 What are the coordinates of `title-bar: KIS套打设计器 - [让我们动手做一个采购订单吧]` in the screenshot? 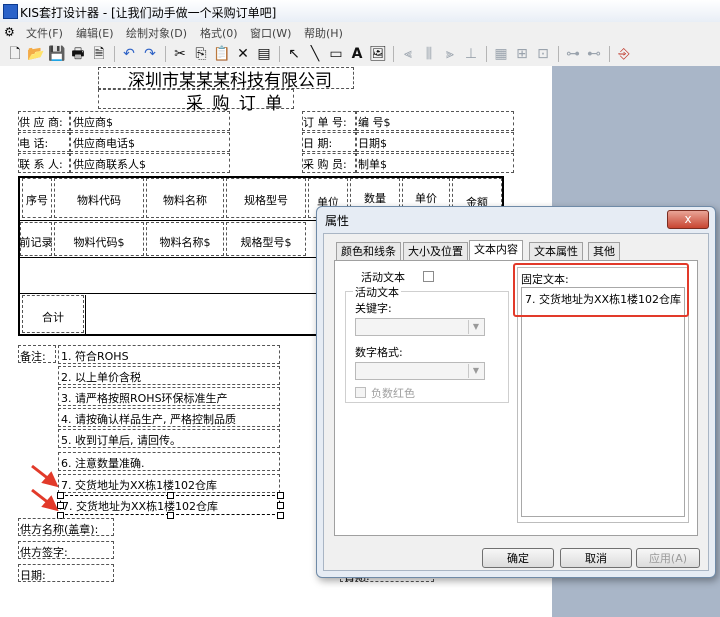 It's located at (360, 11).